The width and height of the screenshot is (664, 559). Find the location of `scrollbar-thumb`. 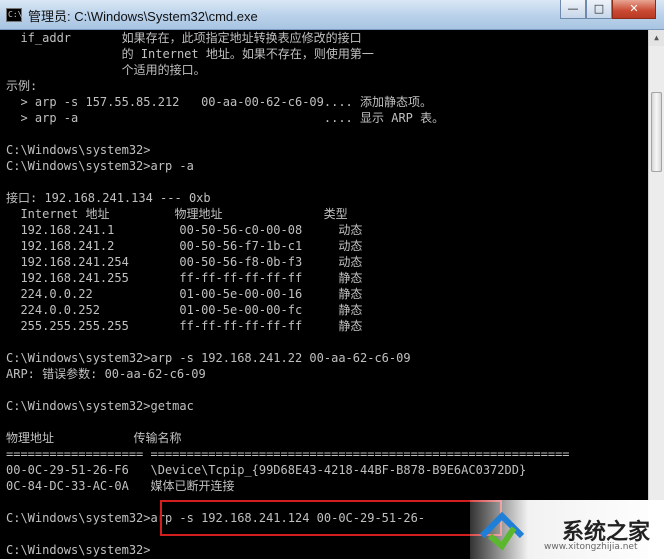

scrollbar-thumb is located at coordinates (656, 132).